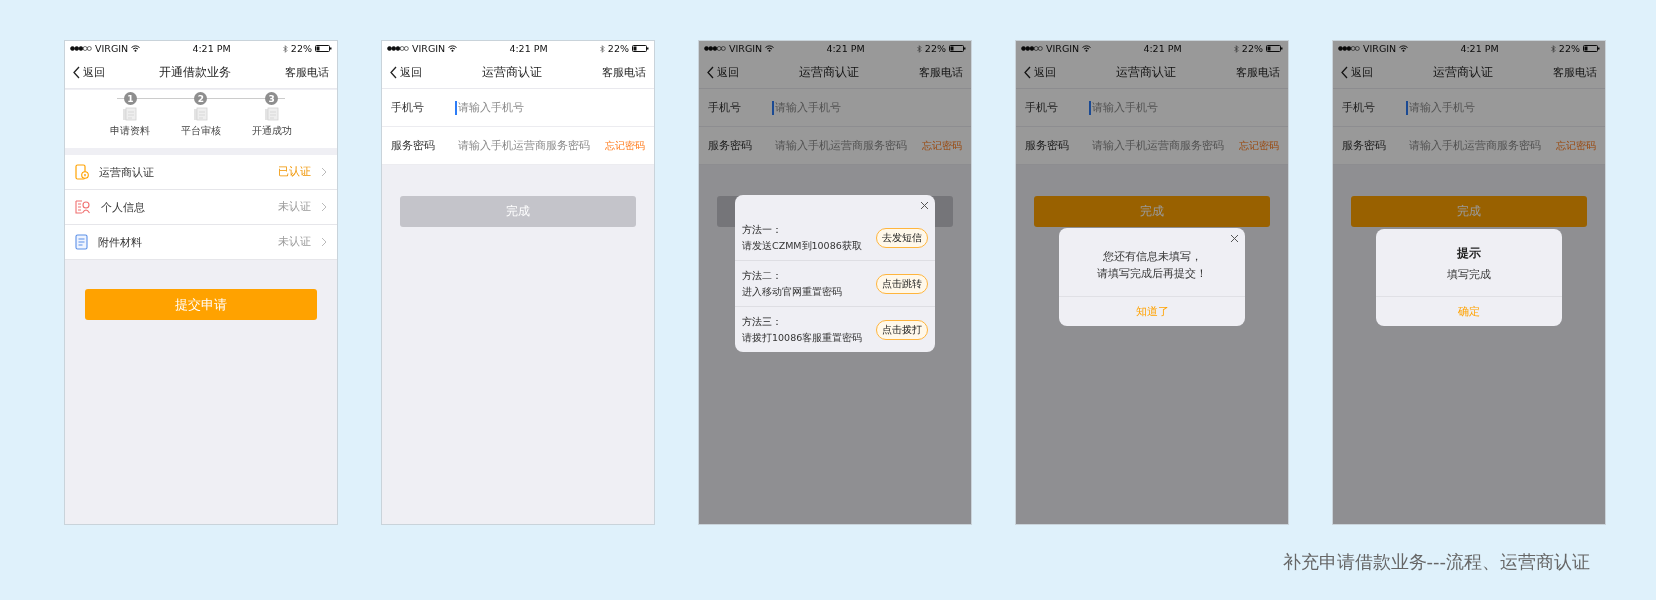  I want to click on item-label: 附件材料, so click(120, 242).